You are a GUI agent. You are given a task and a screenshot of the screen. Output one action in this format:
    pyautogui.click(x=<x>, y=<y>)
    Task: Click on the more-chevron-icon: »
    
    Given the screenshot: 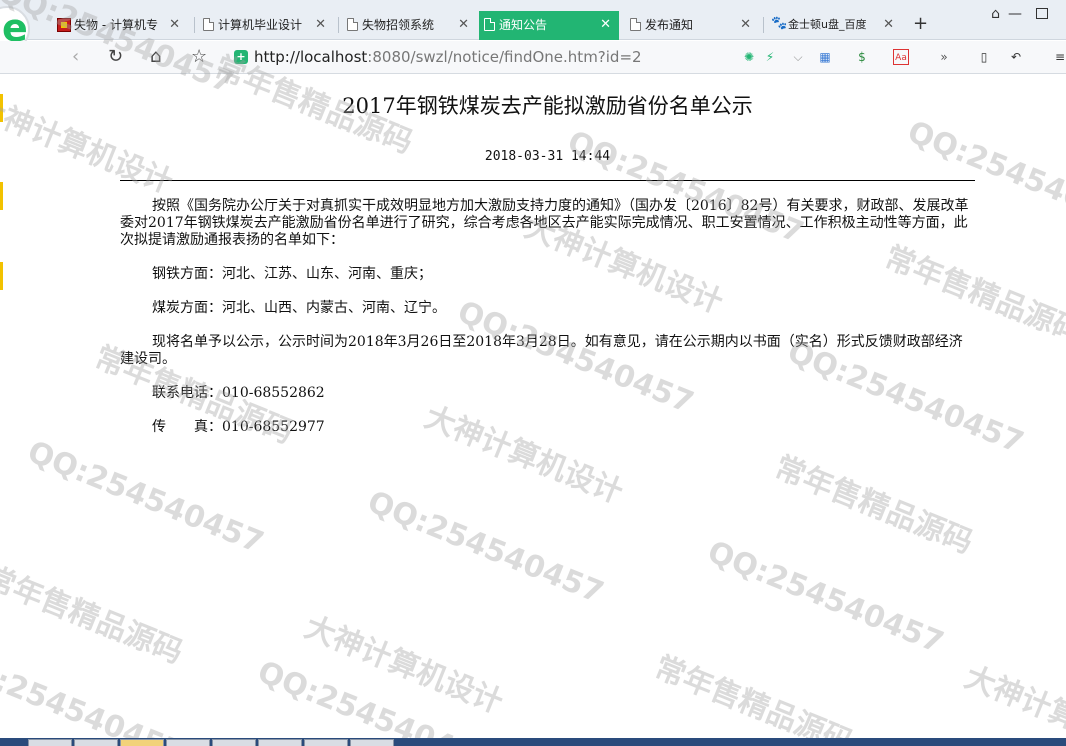 What is the action you would take?
    pyautogui.click(x=944, y=57)
    